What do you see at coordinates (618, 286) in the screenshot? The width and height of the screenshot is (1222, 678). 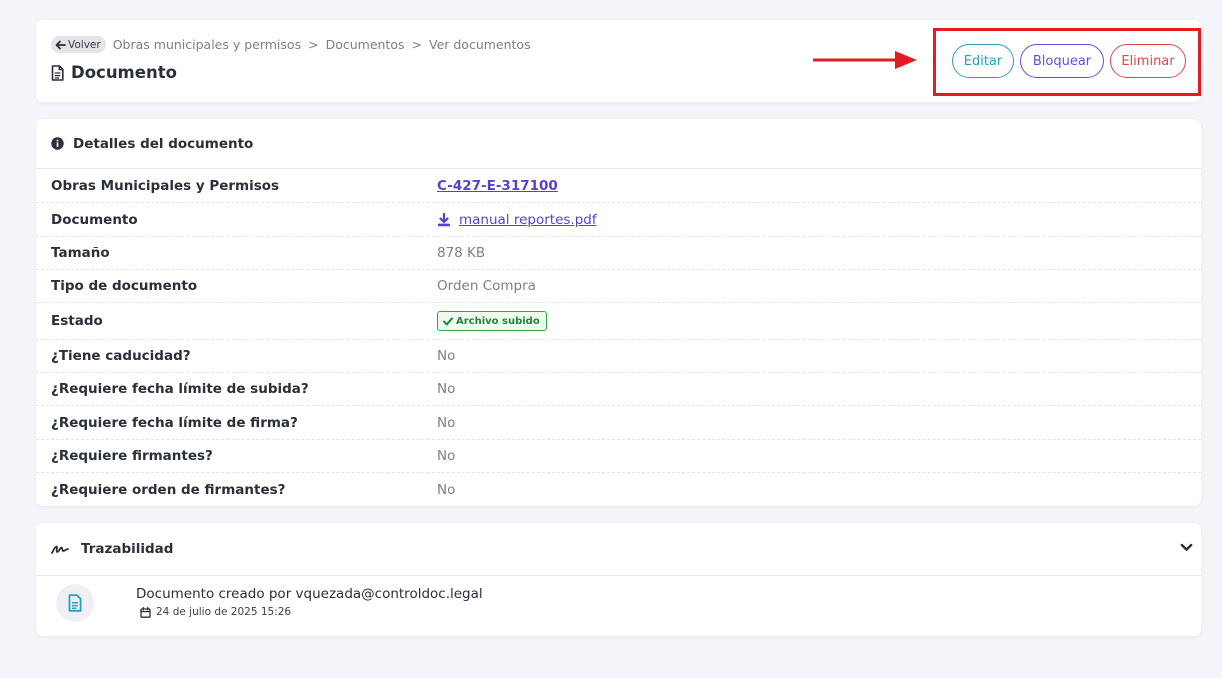 I see `detail-row-type: Tipo de documento Orden Compra` at bounding box center [618, 286].